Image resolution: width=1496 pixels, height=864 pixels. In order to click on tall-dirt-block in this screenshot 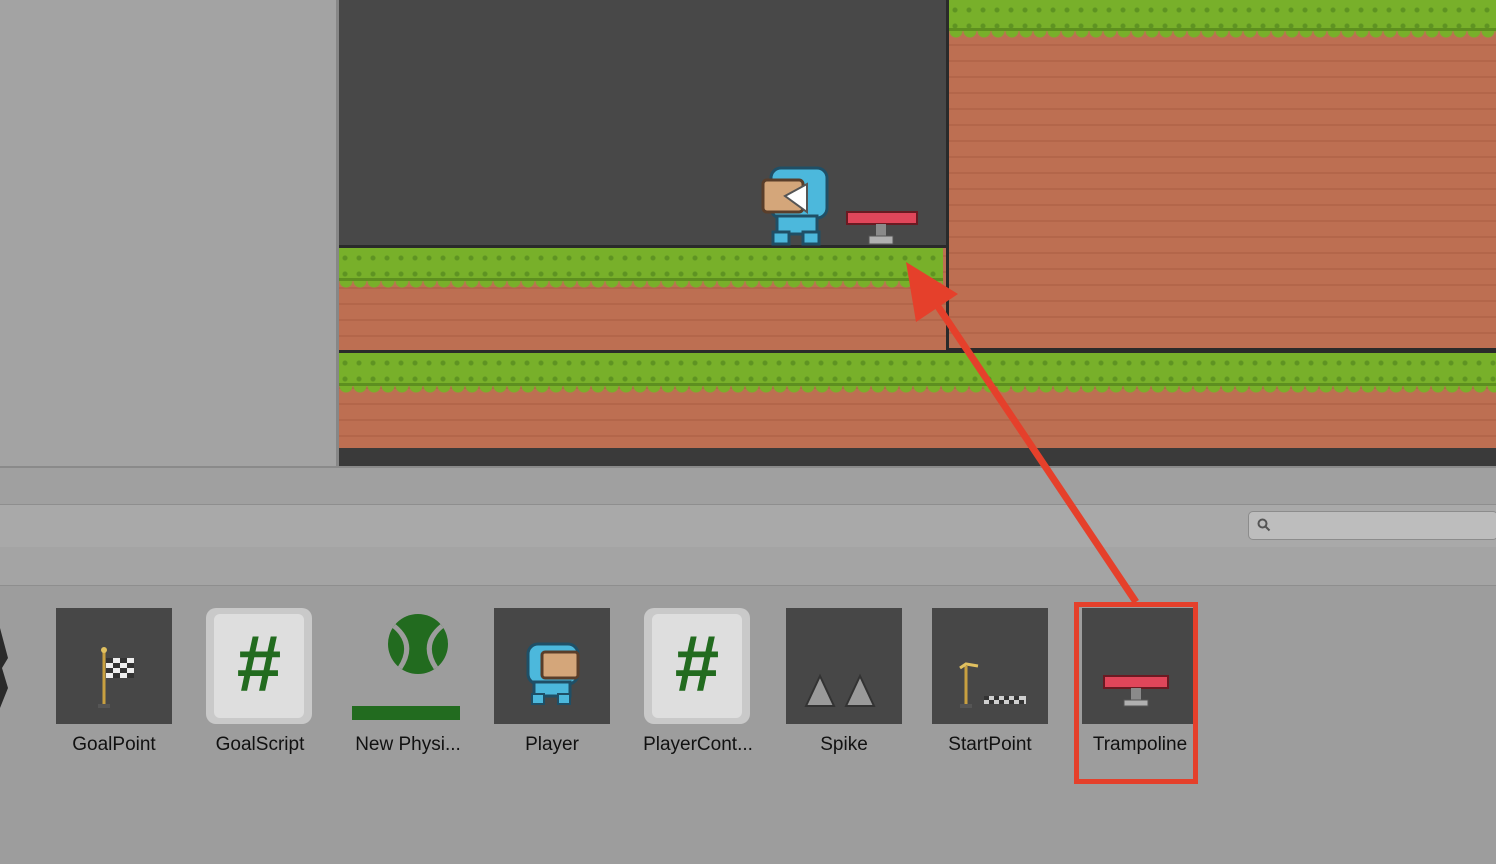, I will do `click(1221, 175)`.